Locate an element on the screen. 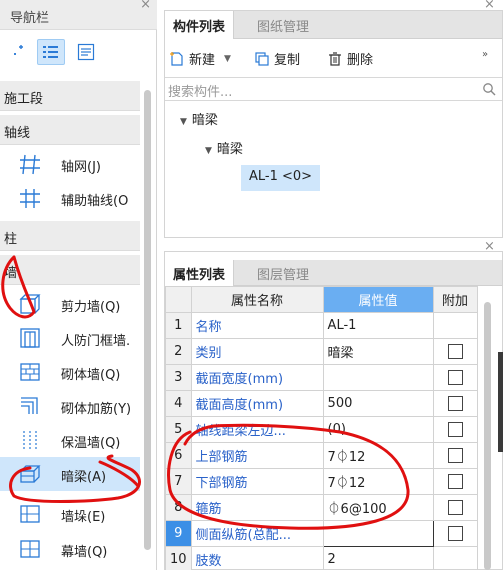  list-view-button is located at coordinates (51, 52).